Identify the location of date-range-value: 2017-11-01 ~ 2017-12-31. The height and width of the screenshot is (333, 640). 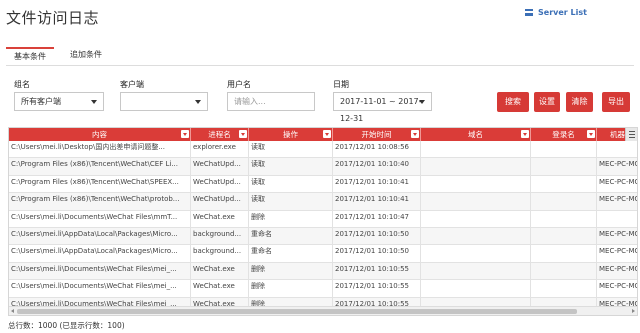
(381, 110).